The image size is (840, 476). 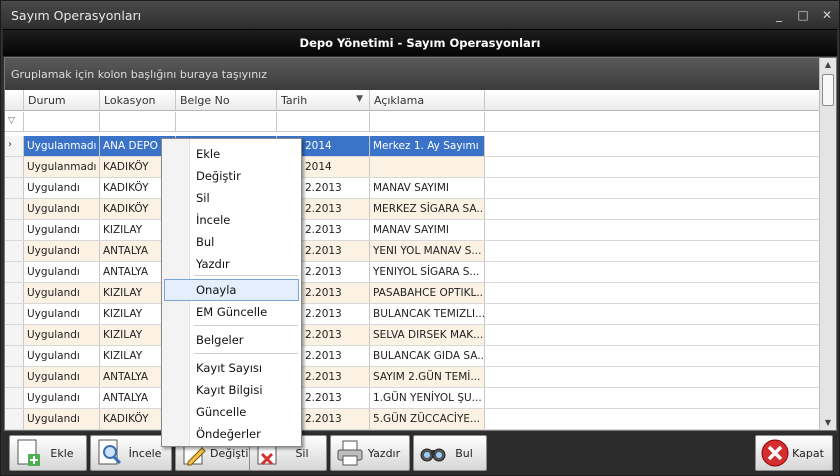 I want to click on cell-aciklama: Merkez 1. Ay Sayımı, so click(x=427, y=146).